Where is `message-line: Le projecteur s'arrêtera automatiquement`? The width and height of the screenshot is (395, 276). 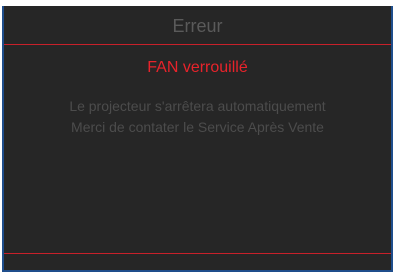
message-line: Le projecteur s'arrêtera automatiquement is located at coordinates (197, 106).